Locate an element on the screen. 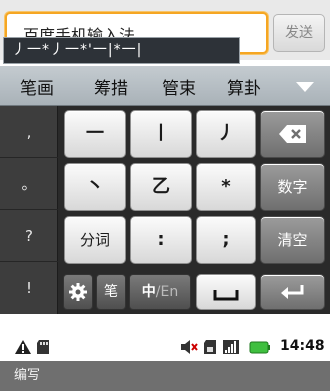 The image size is (330, 391). sim-card-icon is located at coordinates (210, 347).